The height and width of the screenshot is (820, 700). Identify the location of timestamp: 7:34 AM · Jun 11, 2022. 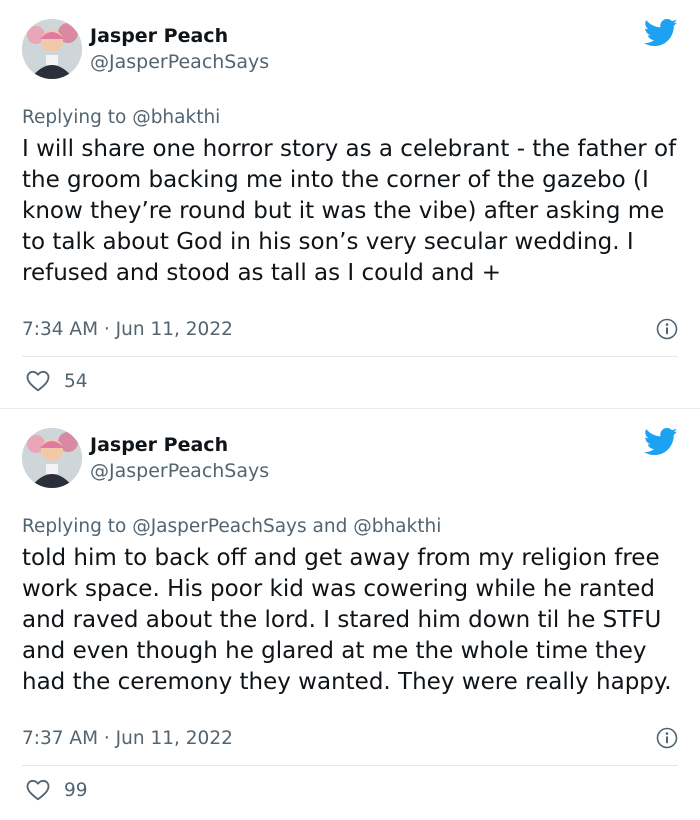
(127, 329).